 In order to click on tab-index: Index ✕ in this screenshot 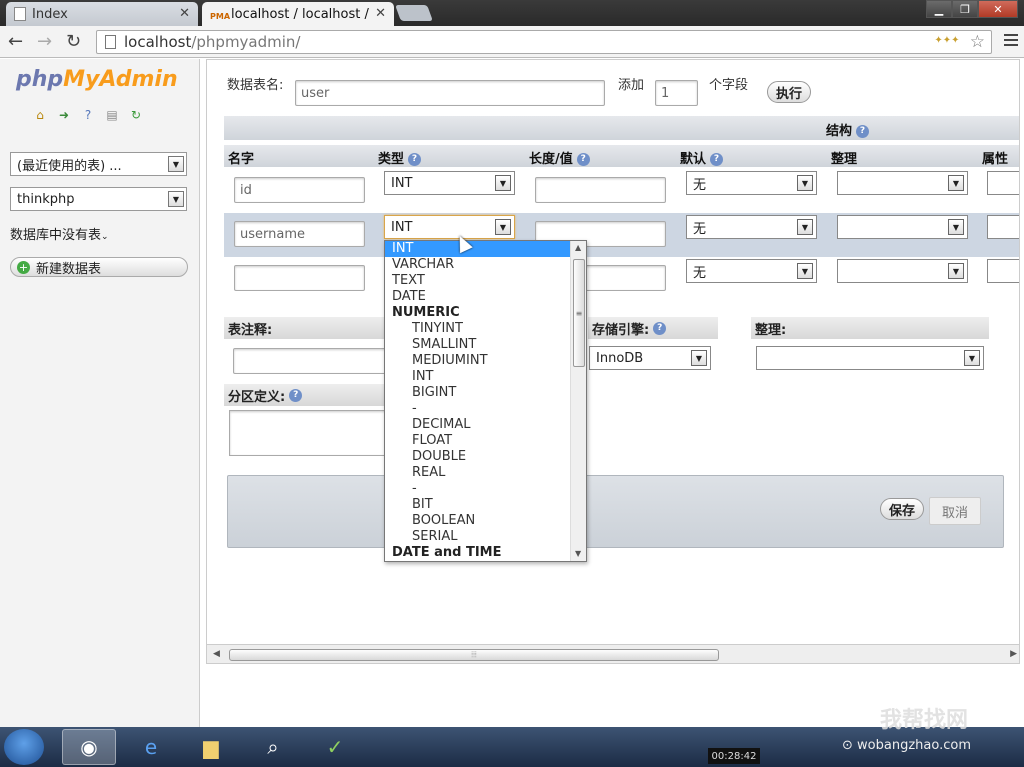, I will do `click(102, 14)`.